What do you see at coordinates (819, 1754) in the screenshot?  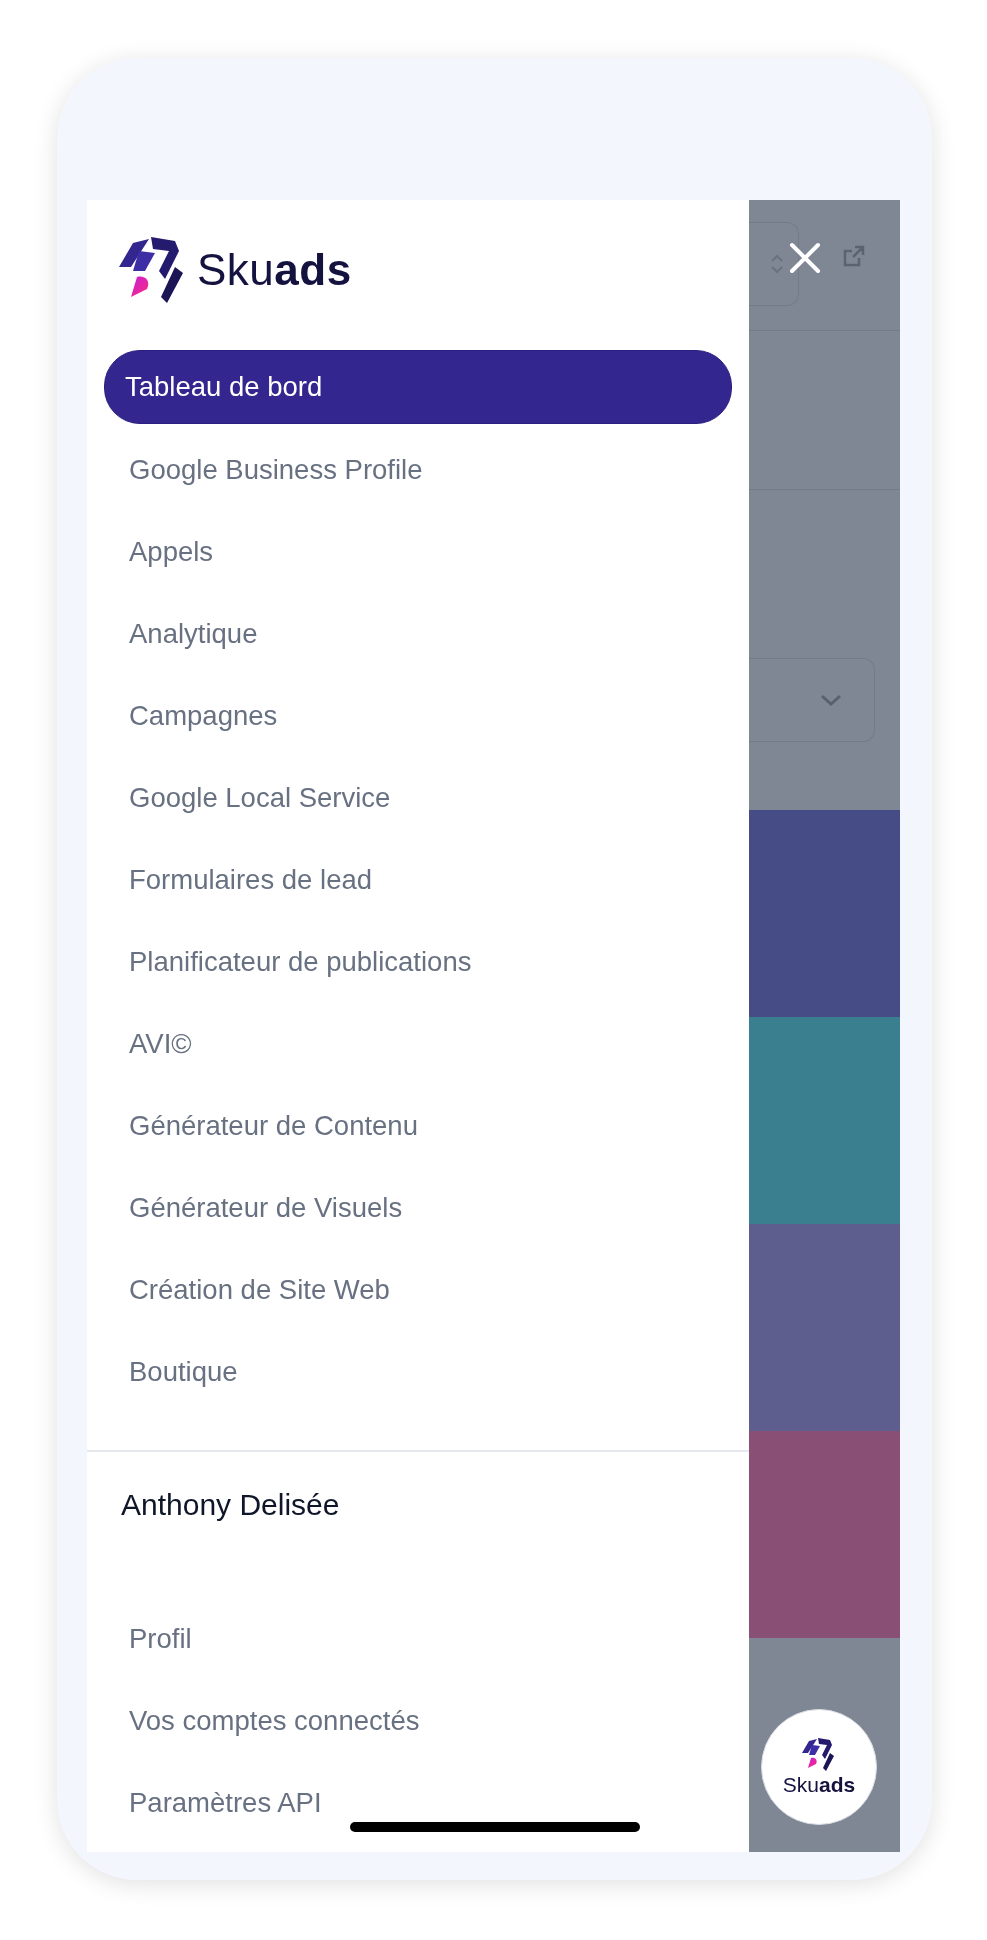 I see `rocket-logo-icon` at bounding box center [819, 1754].